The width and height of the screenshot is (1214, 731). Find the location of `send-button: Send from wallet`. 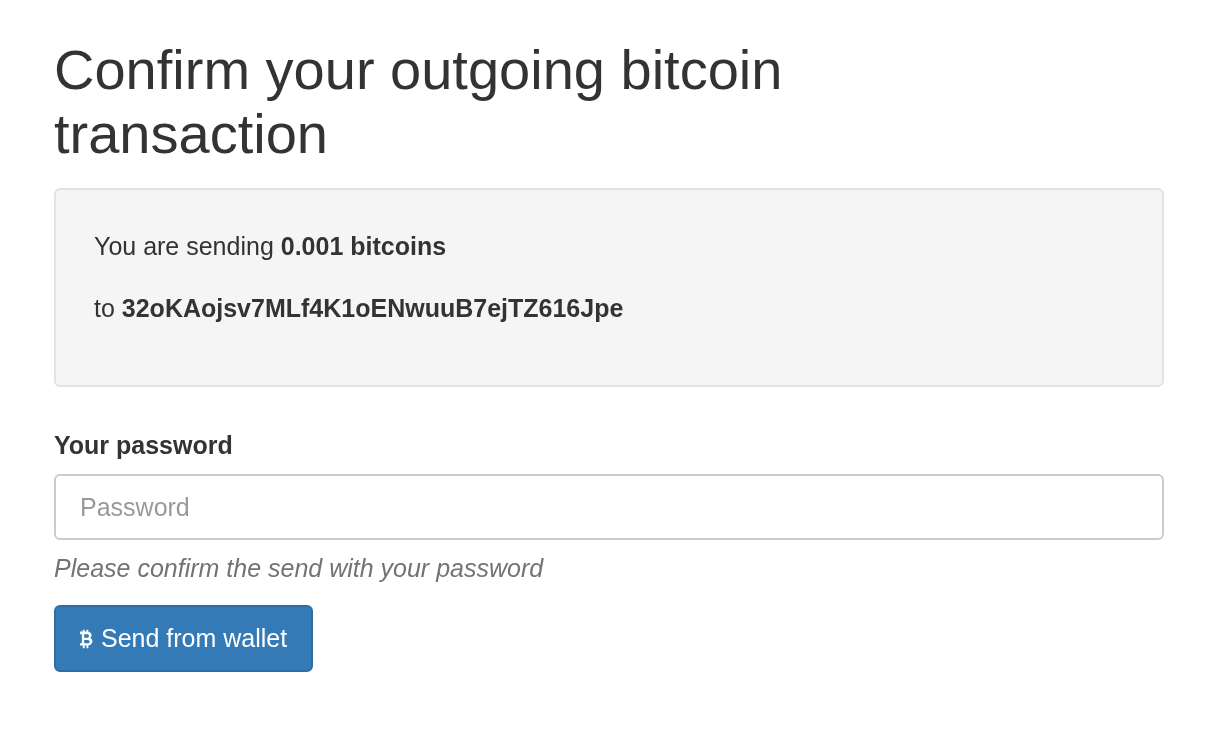

send-button: Send from wallet is located at coordinates (184, 638).